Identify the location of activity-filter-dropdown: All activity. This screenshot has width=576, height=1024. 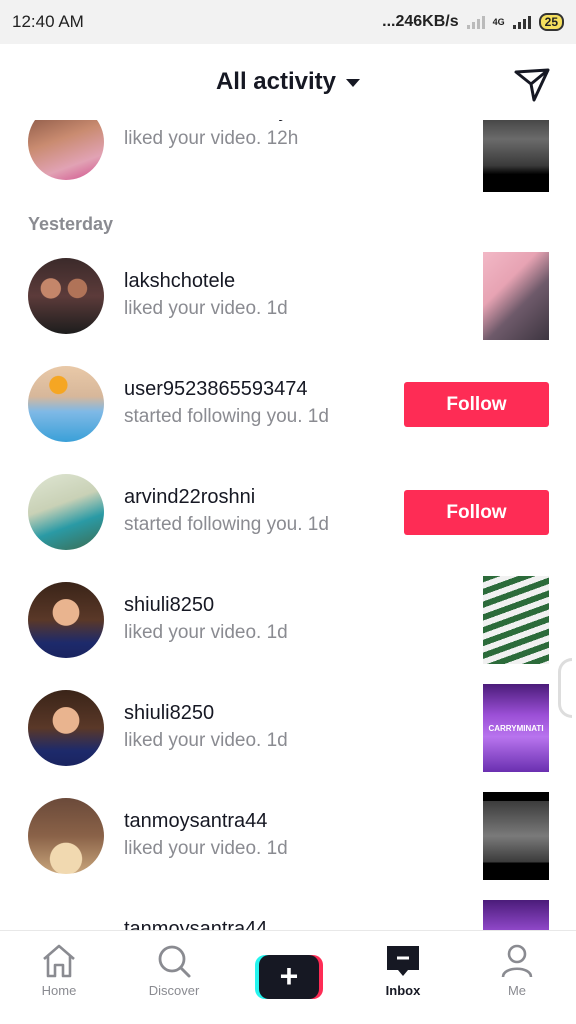
(288, 82).